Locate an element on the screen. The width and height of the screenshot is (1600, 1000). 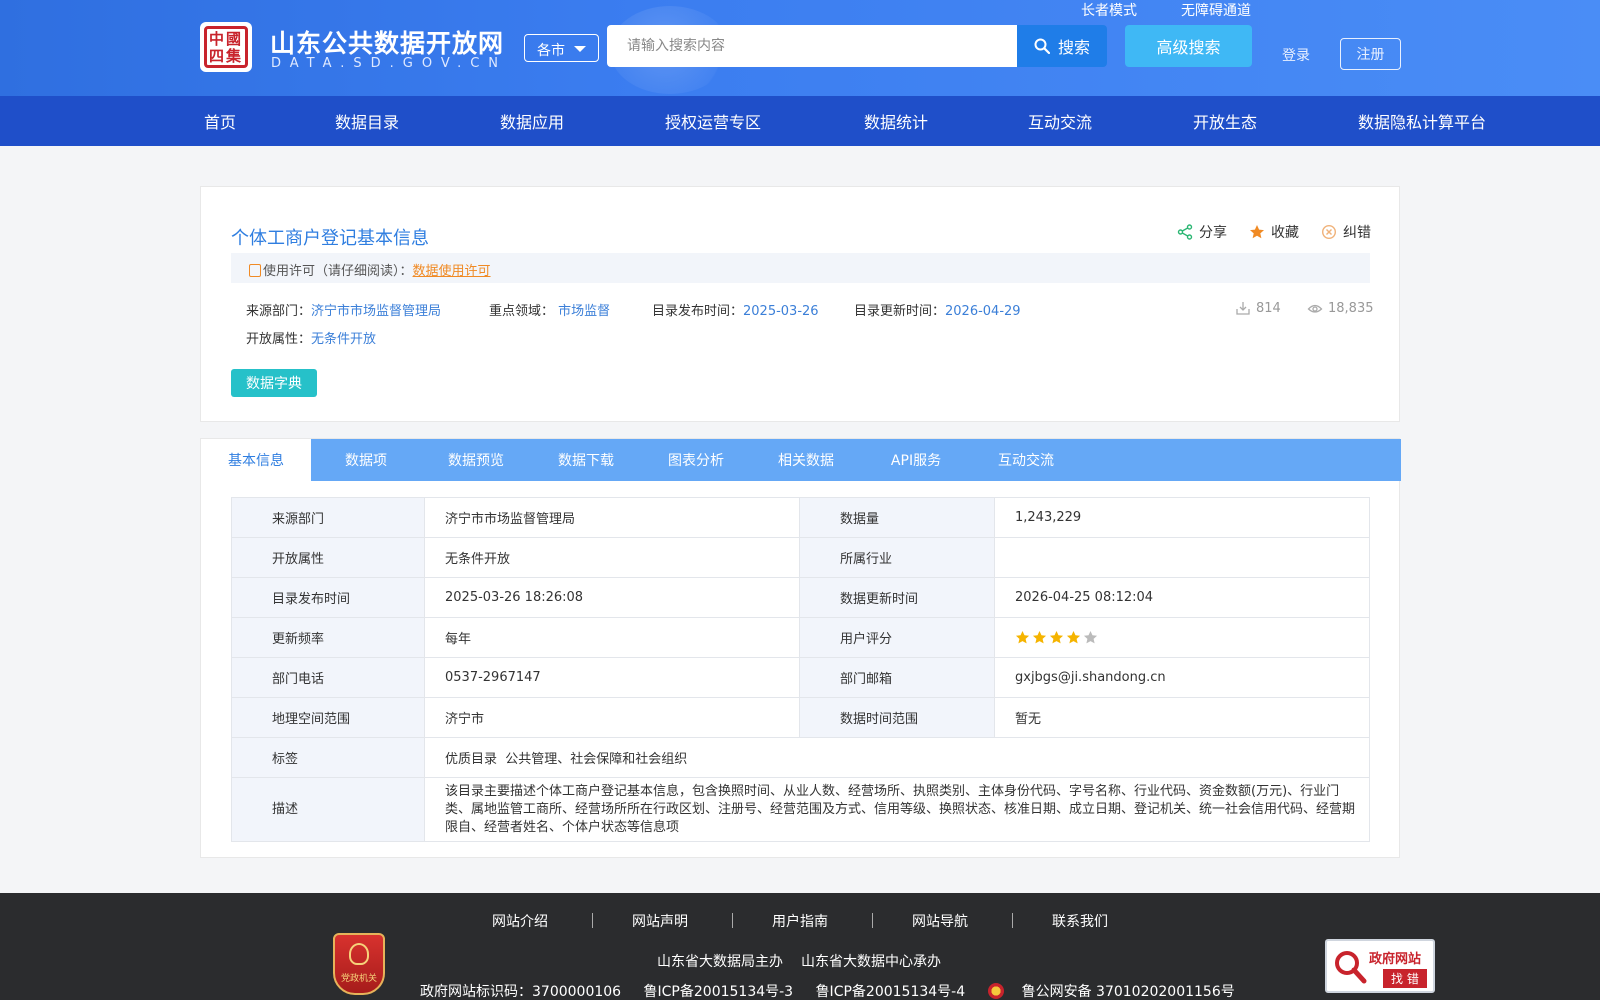
table-value: 每年 is located at coordinates (612, 637).